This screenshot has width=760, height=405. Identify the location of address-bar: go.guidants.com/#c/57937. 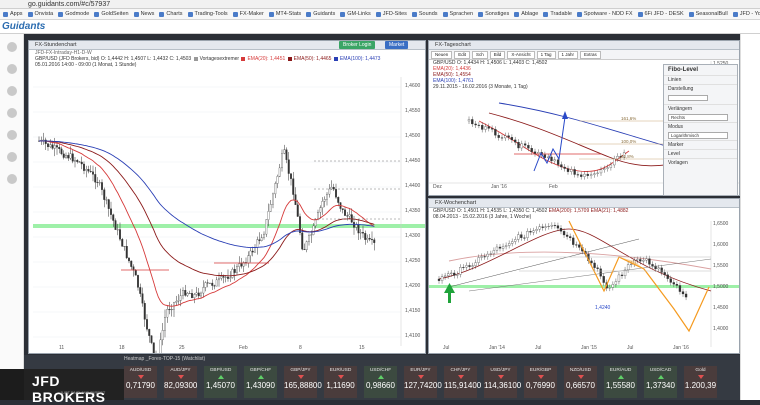
(380, 4).